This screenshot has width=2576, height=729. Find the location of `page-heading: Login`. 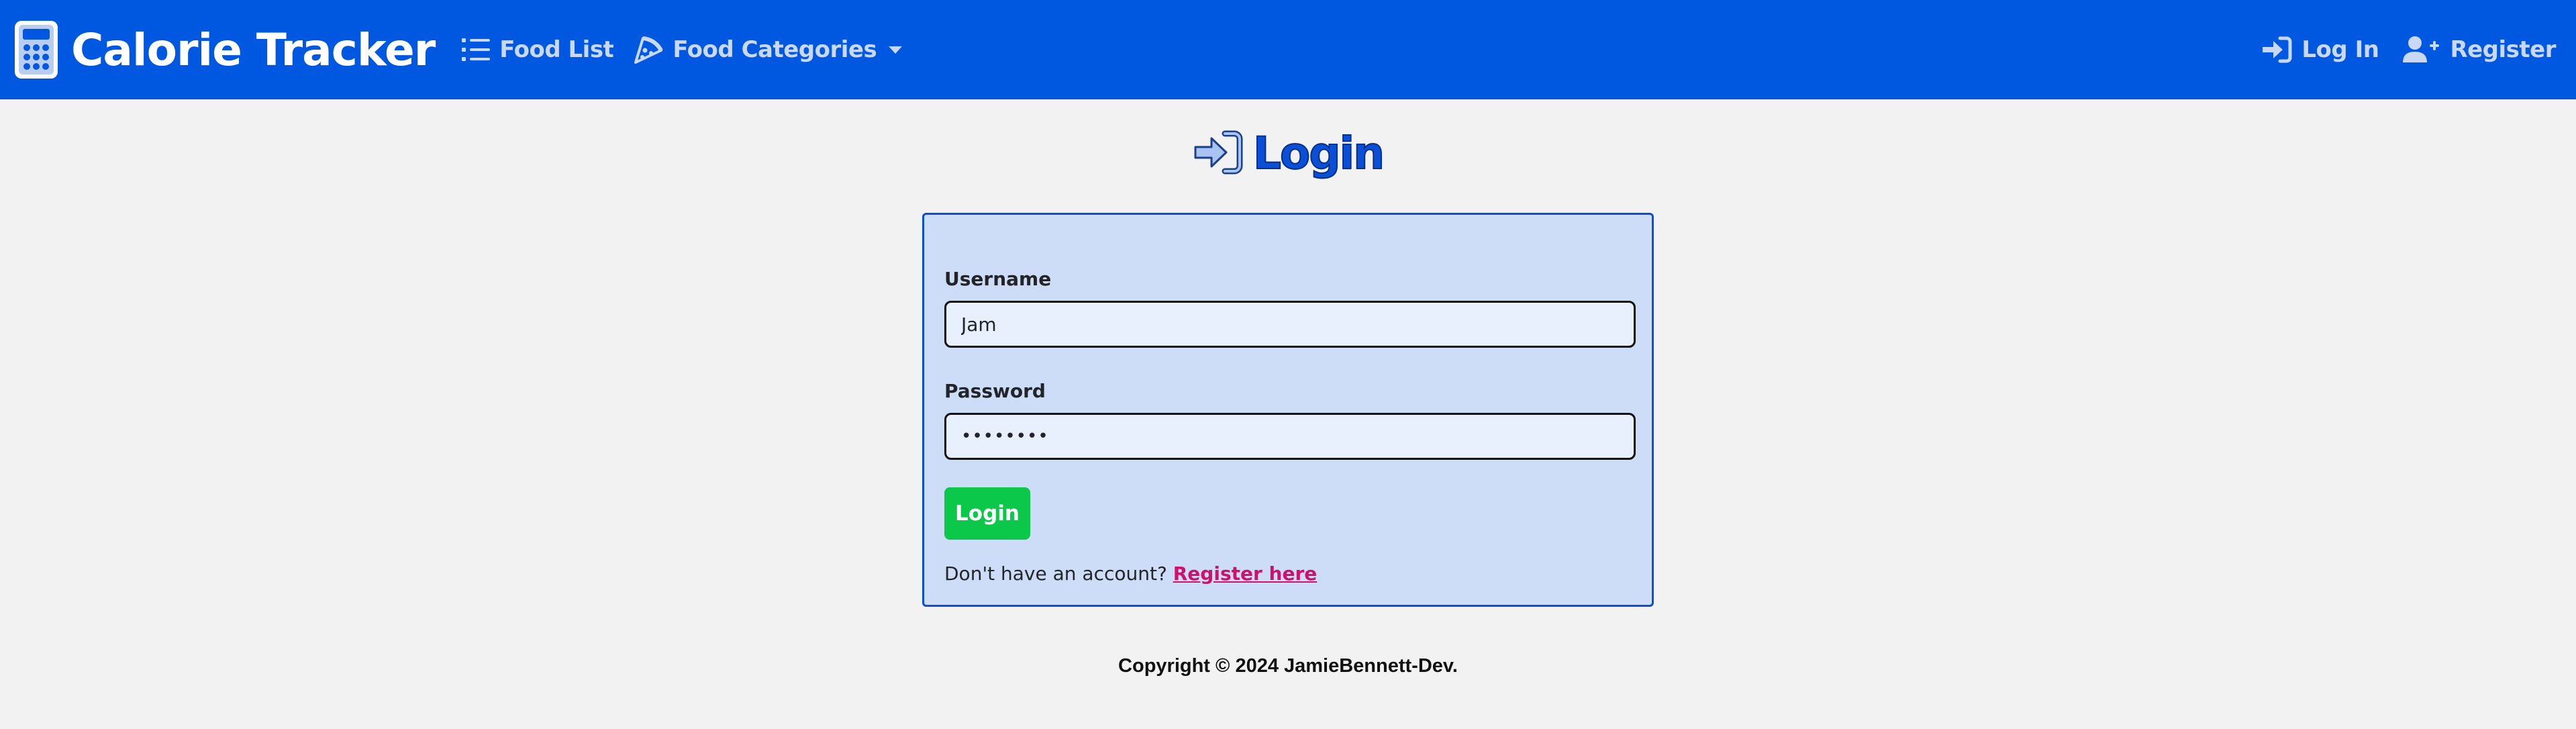

page-heading: Login is located at coordinates (1288, 153).